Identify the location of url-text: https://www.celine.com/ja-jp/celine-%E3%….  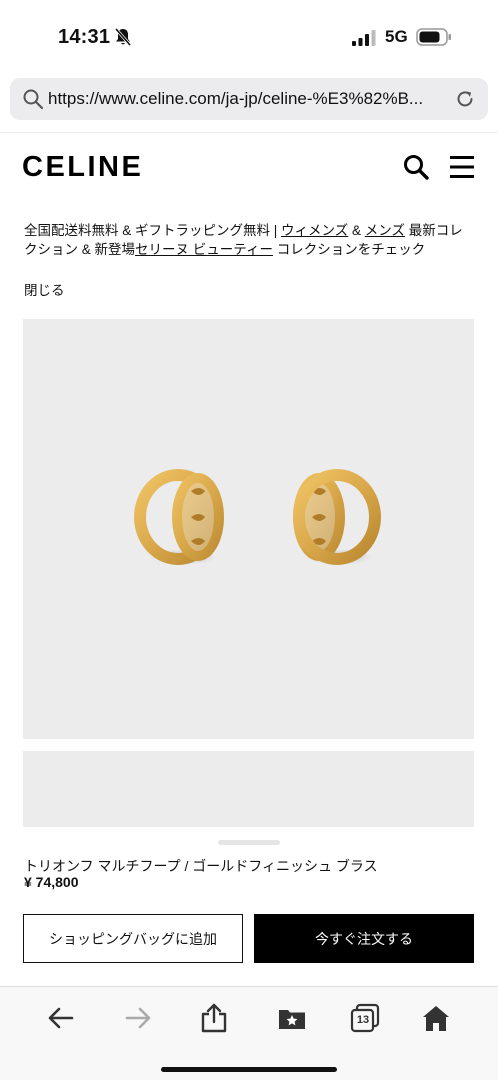
(248, 99).